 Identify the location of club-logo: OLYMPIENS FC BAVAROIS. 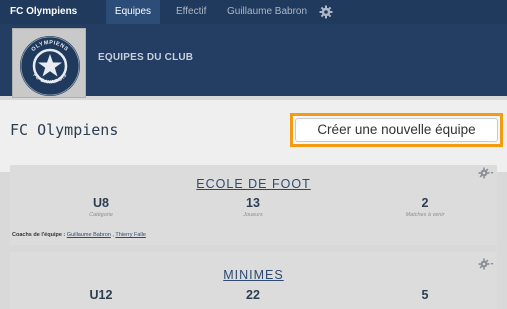
(49, 63).